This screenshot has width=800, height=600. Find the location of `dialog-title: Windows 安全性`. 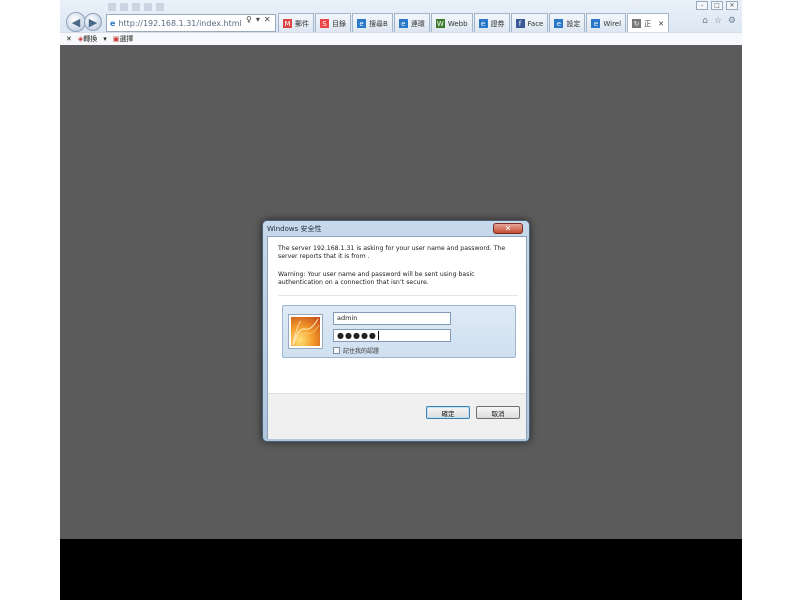

dialog-title: Windows 安全性 is located at coordinates (294, 229).